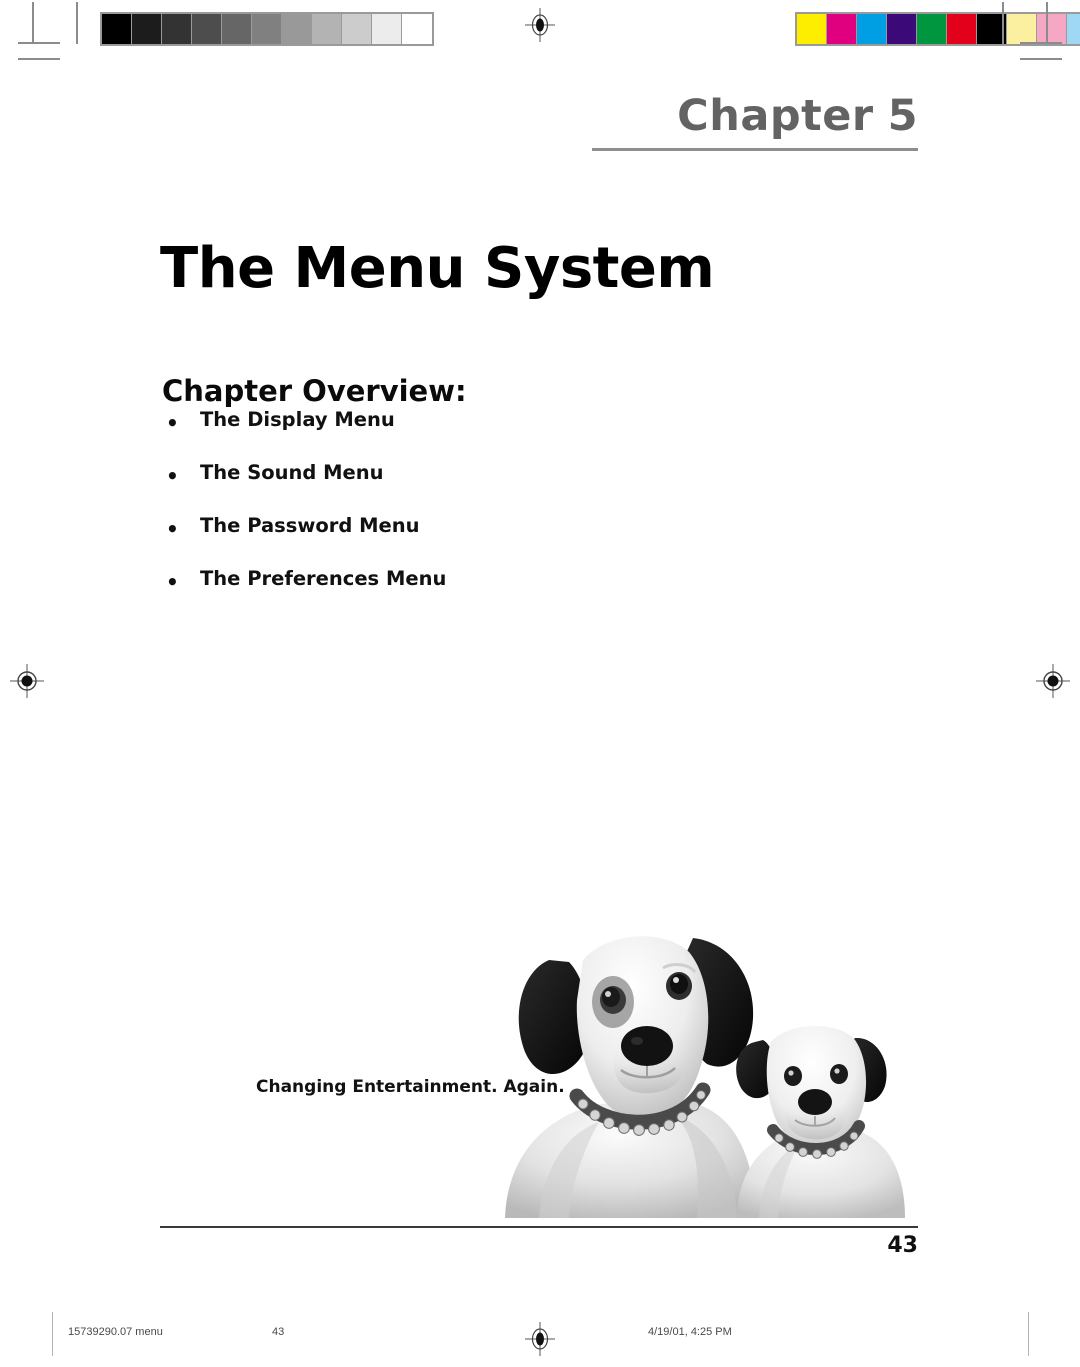  What do you see at coordinates (902, 116) in the screenshot?
I see `chapter-number: 5` at bounding box center [902, 116].